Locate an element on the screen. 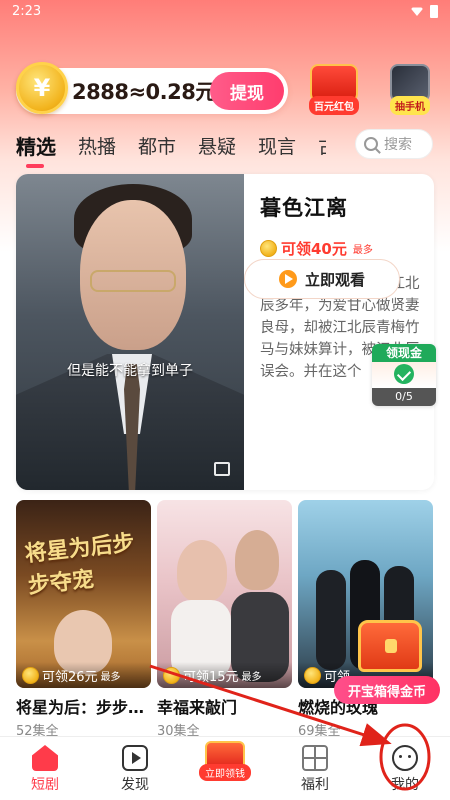 This screenshot has height=800, width=450. nav-label: 立即领钱 is located at coordinates (225, 772).